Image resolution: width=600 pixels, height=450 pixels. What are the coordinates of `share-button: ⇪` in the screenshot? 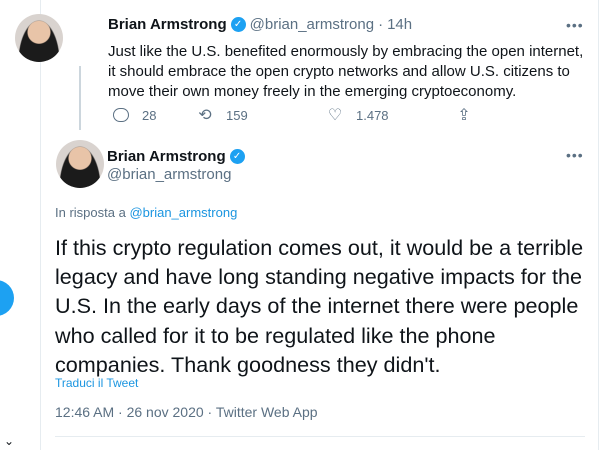 It's located at (470, 115).